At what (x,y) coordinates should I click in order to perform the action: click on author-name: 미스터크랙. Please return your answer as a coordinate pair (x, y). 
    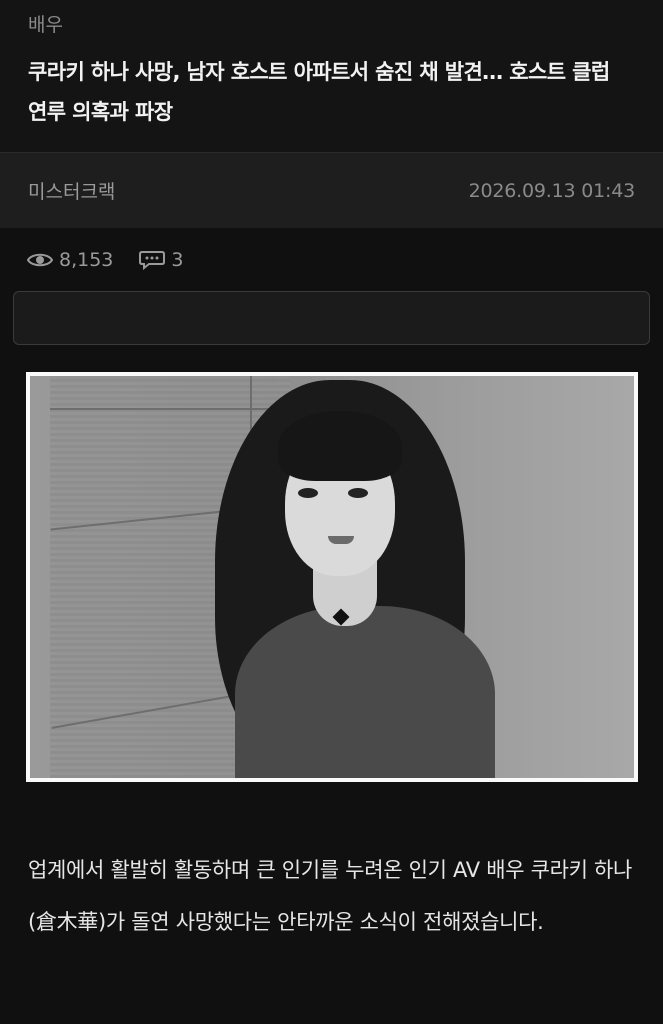
    Looking at the image, I should click on (71, 190).